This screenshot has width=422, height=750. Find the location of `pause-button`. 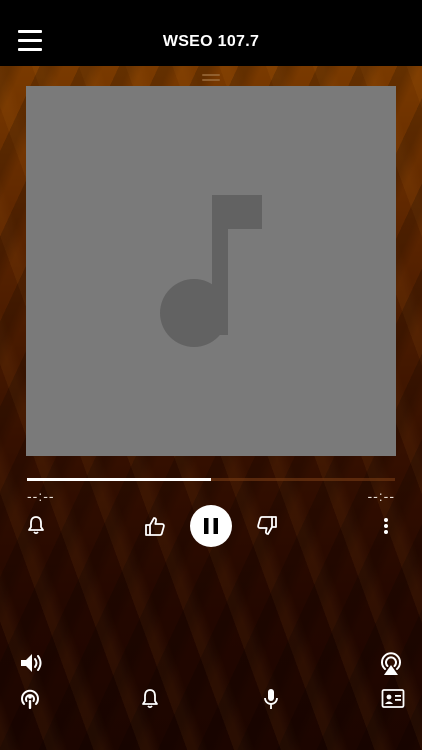

pause-button is located at coordinates (211, 526).